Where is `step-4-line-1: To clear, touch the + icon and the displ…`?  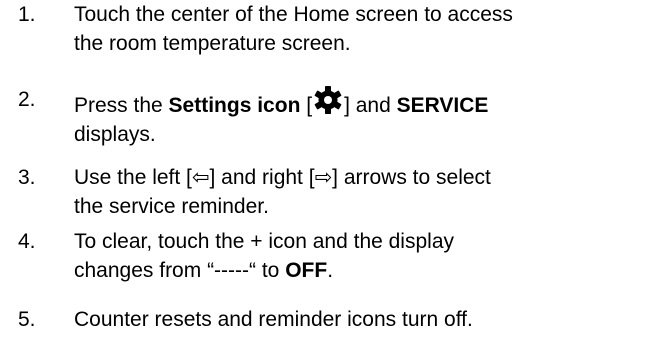 step-4-line-1: To clear, touch the + icon and the displ… is located at coordinates (264, 241).